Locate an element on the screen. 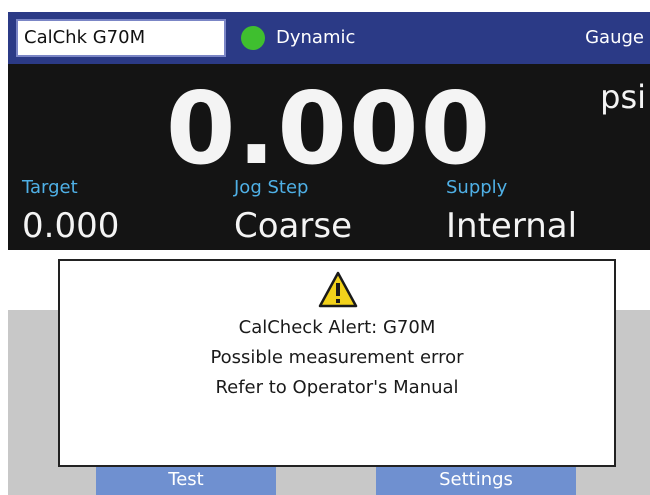 The image size is (650, 495). target-value: 0.000 is located at coordinates (70, 226).